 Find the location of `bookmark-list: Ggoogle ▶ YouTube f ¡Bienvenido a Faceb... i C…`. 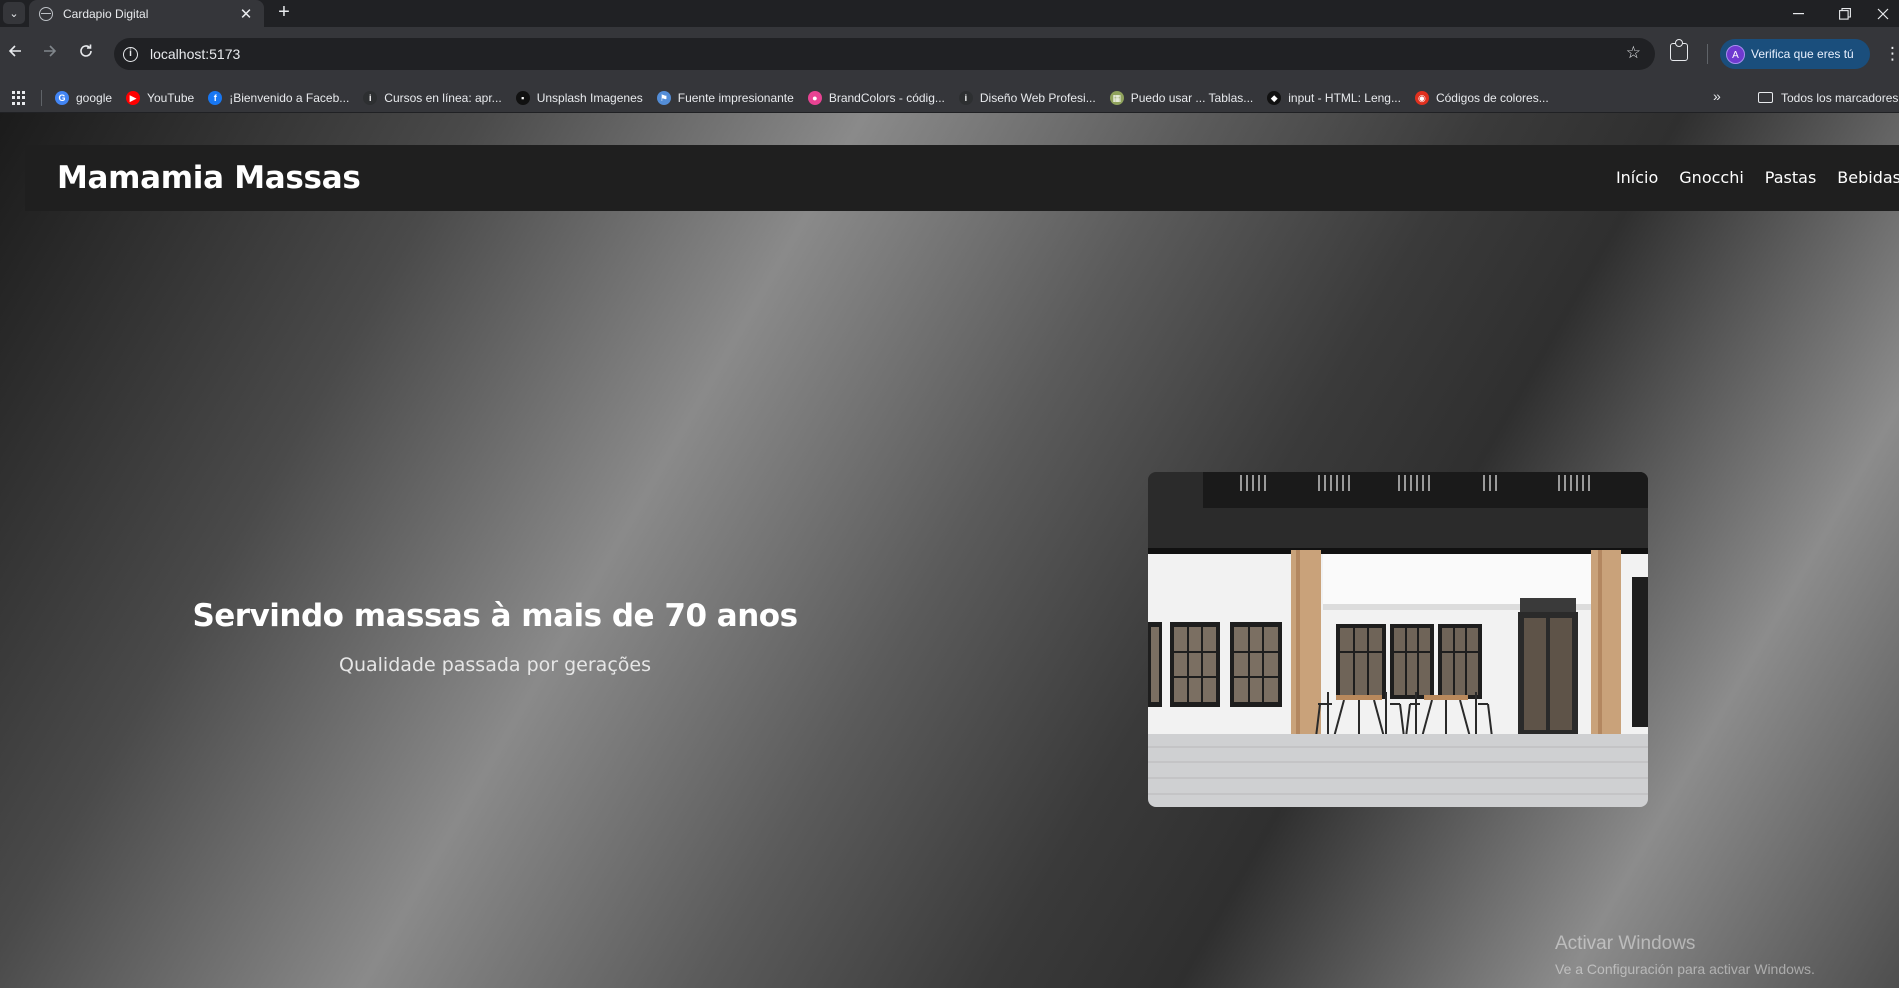

bookmark-list: Ggoogle ▶ YouTube f ¡Bienvenido a Faceb... i C… is located at coordinates (809, 97).